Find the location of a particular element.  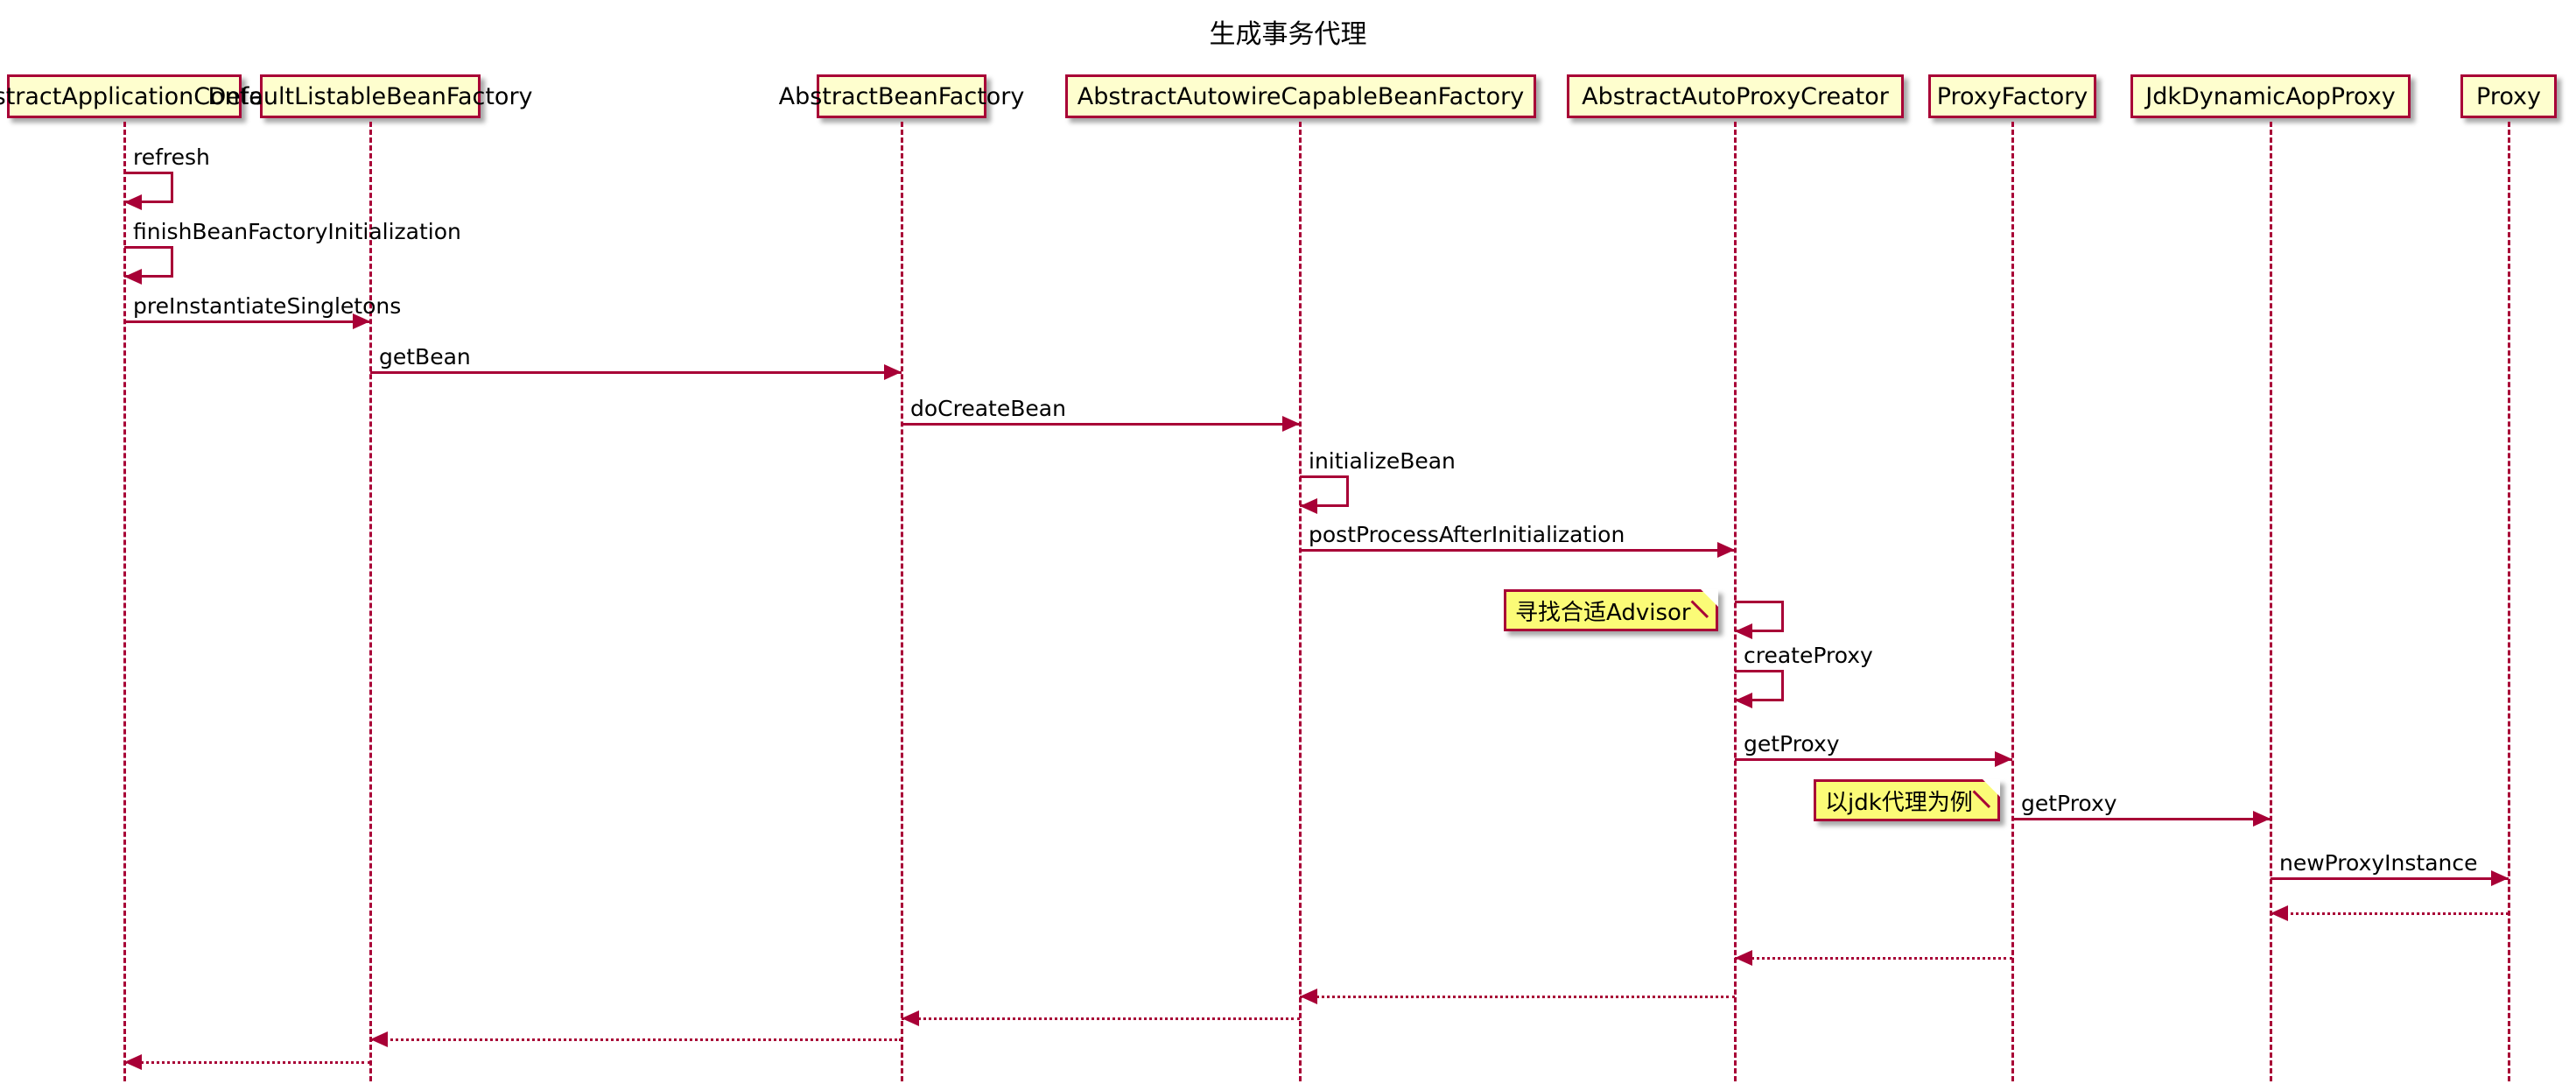

message-label: doCreateBean is located at coordinates (988, 408).